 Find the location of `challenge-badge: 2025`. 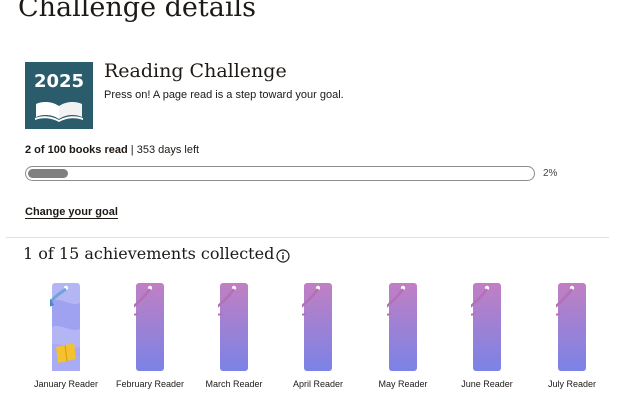

challenge-badge: 2025 is located at coordinates (59, 95).